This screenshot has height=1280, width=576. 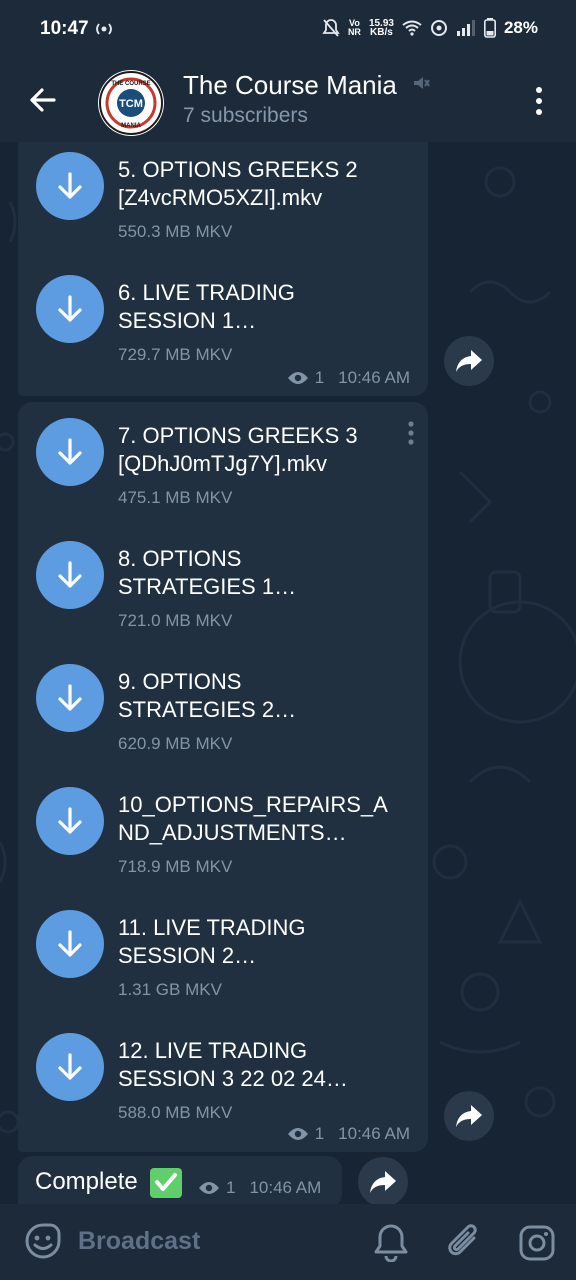 I want to click on emoji-button, so click(x=43, y=1243).